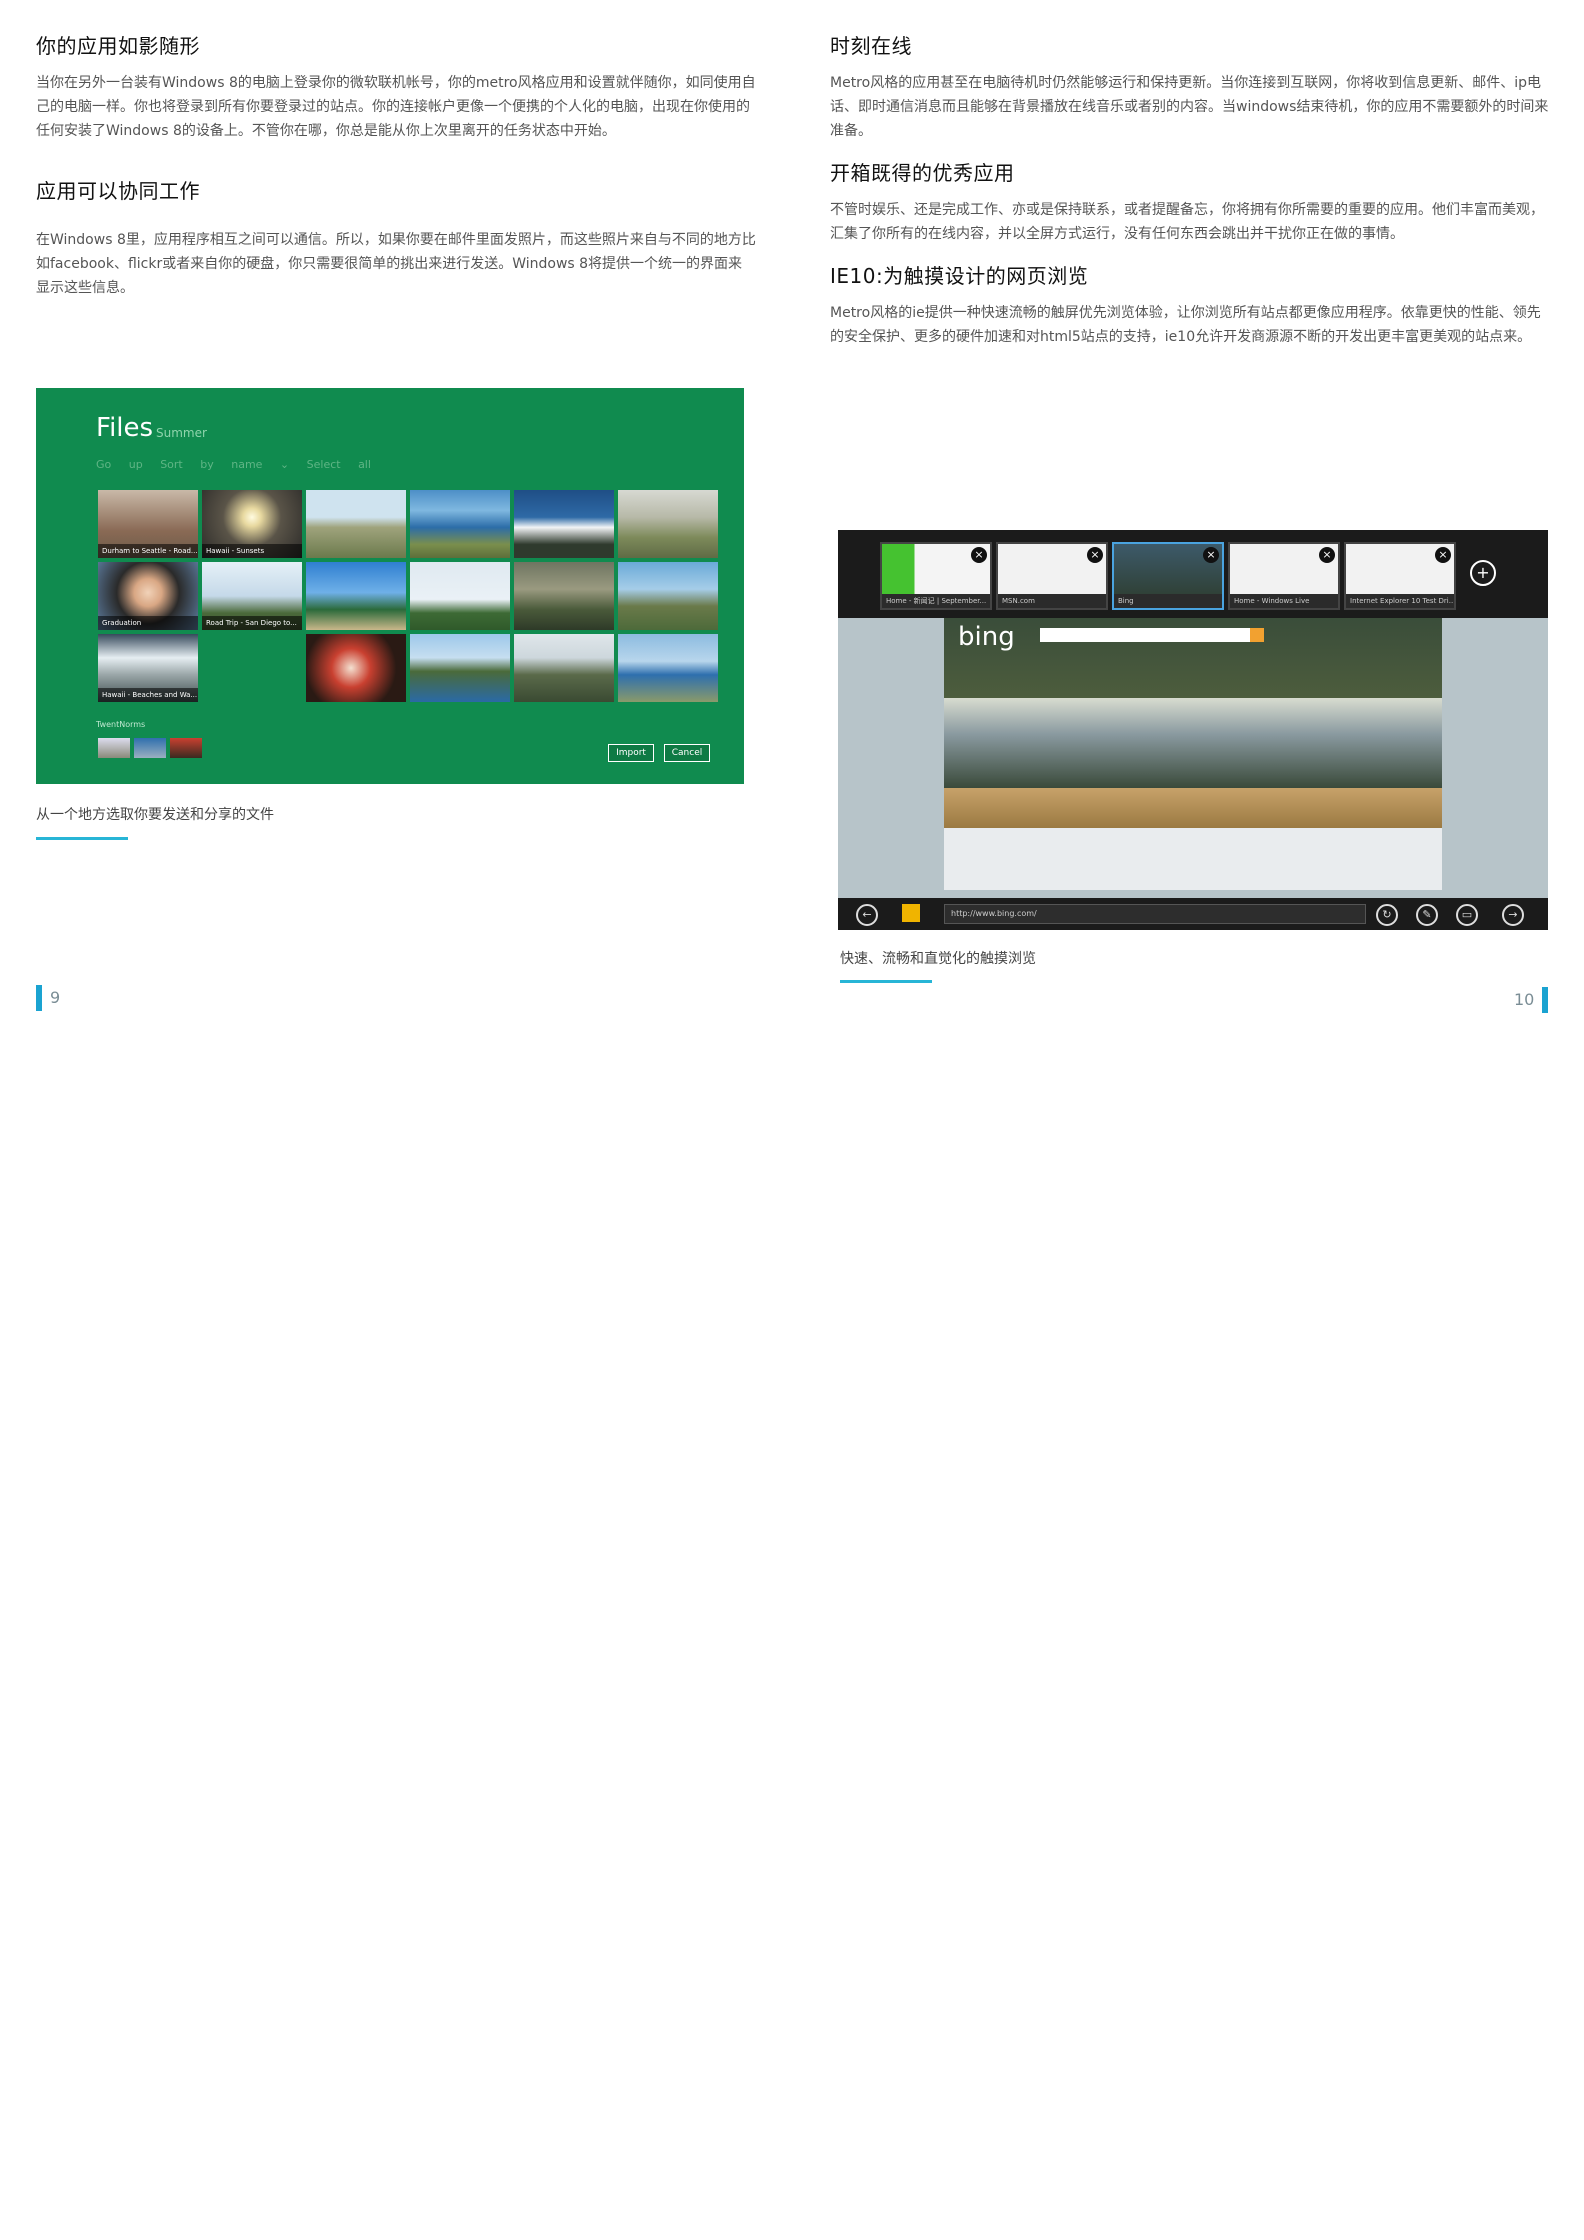 The width and height of the screenshot is (1584, 2240). Describe the element at coordinates (1524, 999) in the screenshot. I see `page-number: 10` at that location.